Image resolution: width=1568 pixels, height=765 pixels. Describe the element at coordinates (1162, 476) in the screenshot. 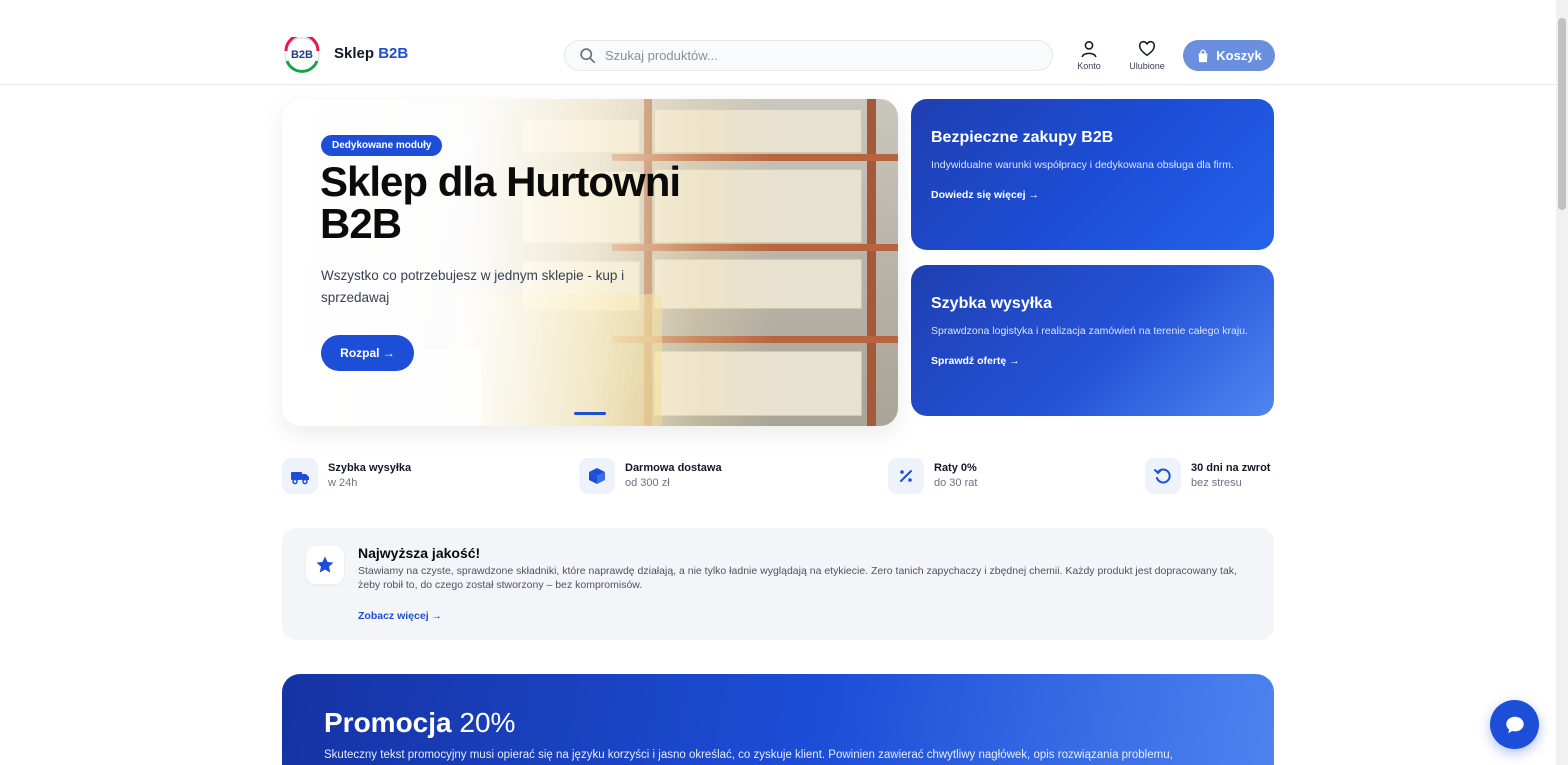

I see `return-icon` at that location.